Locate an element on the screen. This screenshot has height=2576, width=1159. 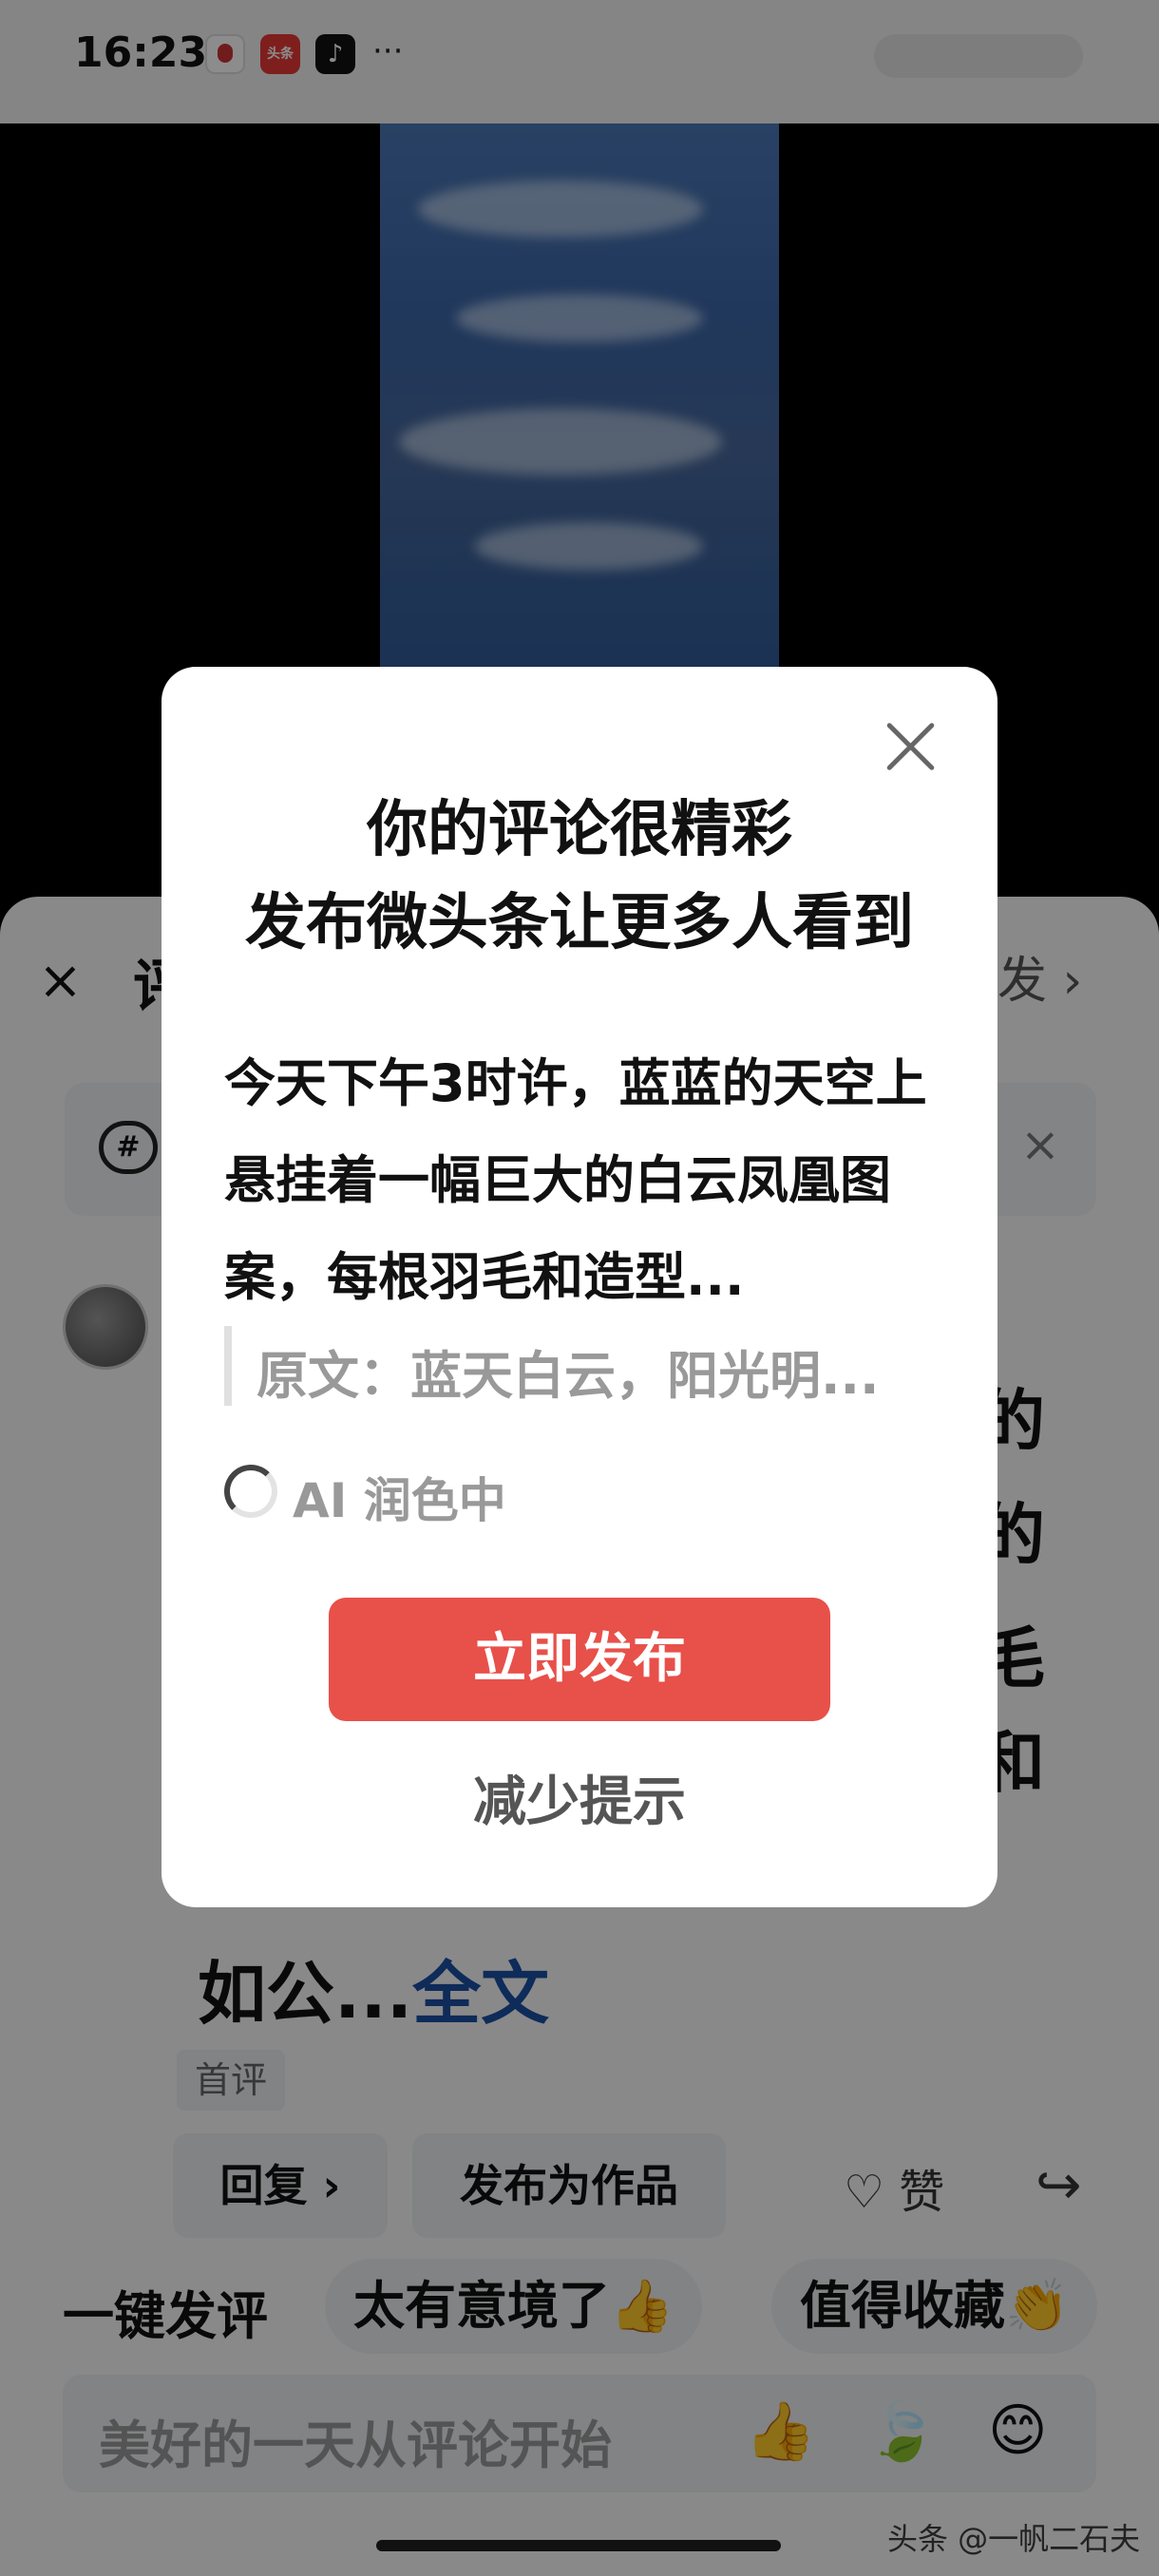
loading-spinner-icon is located at coordinates (250, 1491).